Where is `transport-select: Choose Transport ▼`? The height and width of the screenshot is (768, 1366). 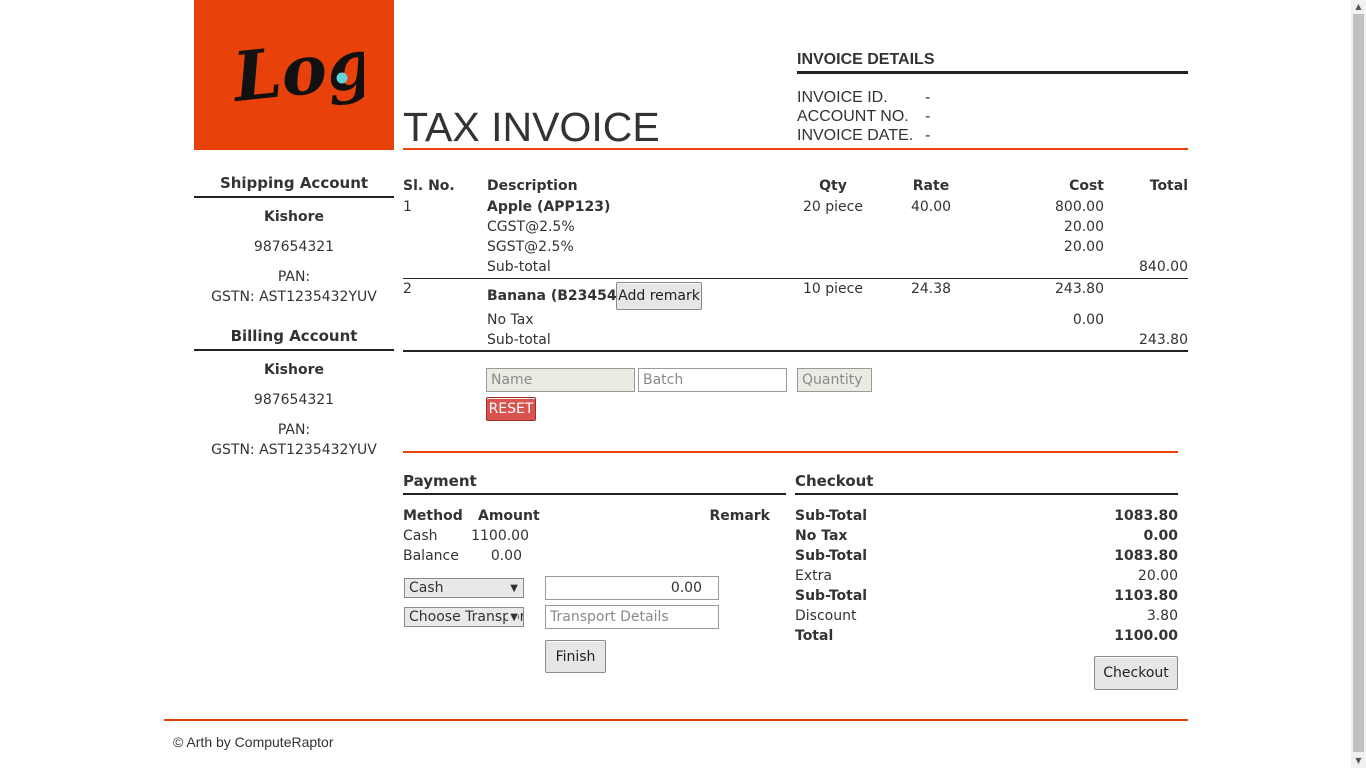
transport-select: Choose Transport ▼ is located at coordinates (464, 617).